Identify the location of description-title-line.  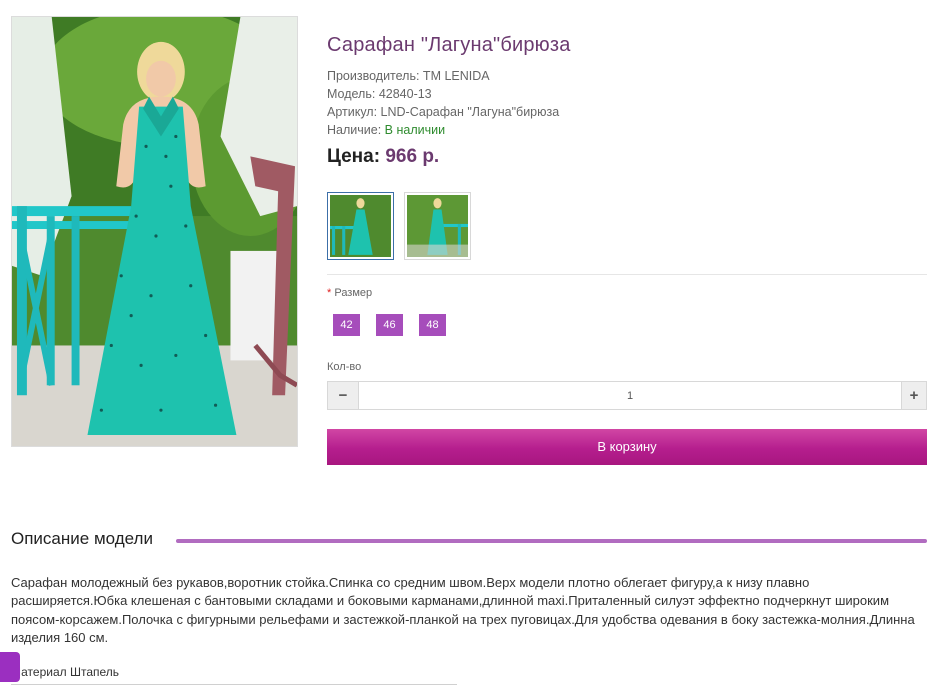
(551, 541).